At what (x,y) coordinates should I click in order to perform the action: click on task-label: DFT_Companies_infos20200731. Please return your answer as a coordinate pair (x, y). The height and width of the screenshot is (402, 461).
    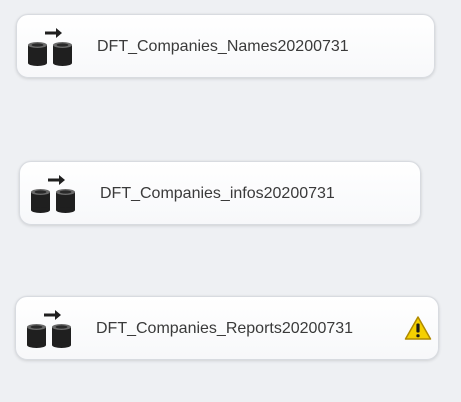
    Looking at the image, I should click on (217, 193).